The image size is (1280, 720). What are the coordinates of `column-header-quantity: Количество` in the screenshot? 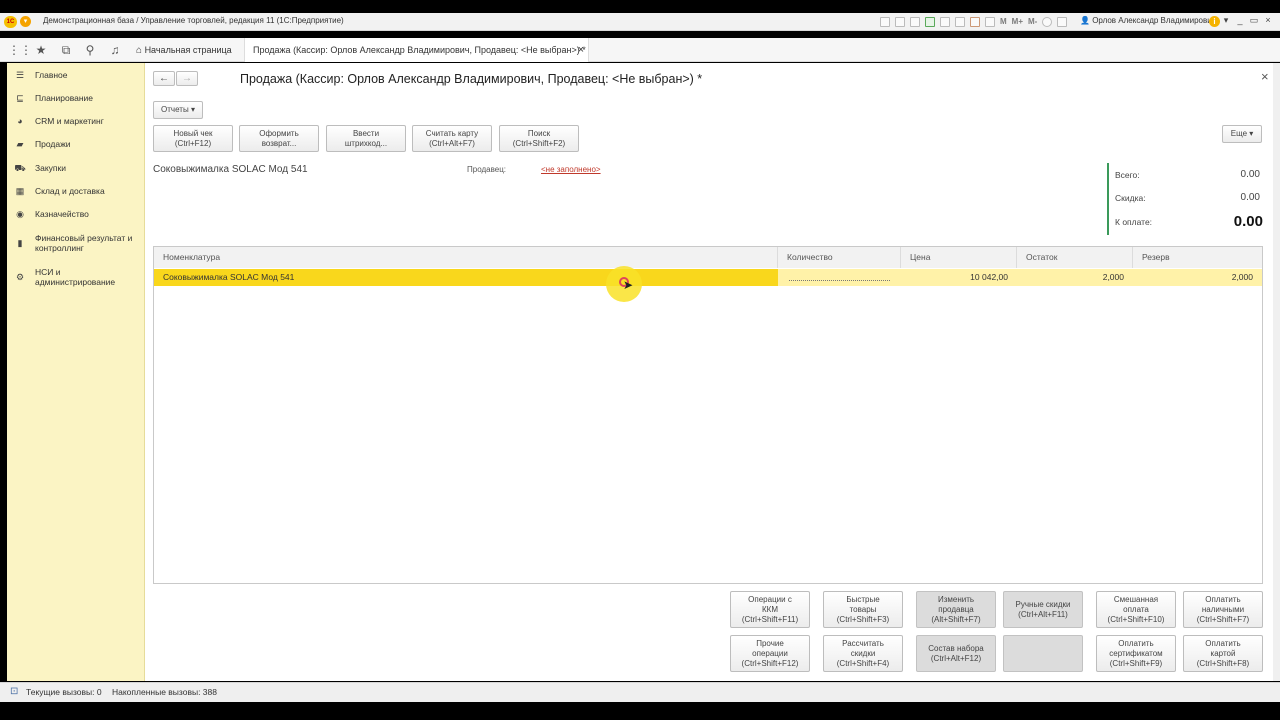 It's located at (839, 257).